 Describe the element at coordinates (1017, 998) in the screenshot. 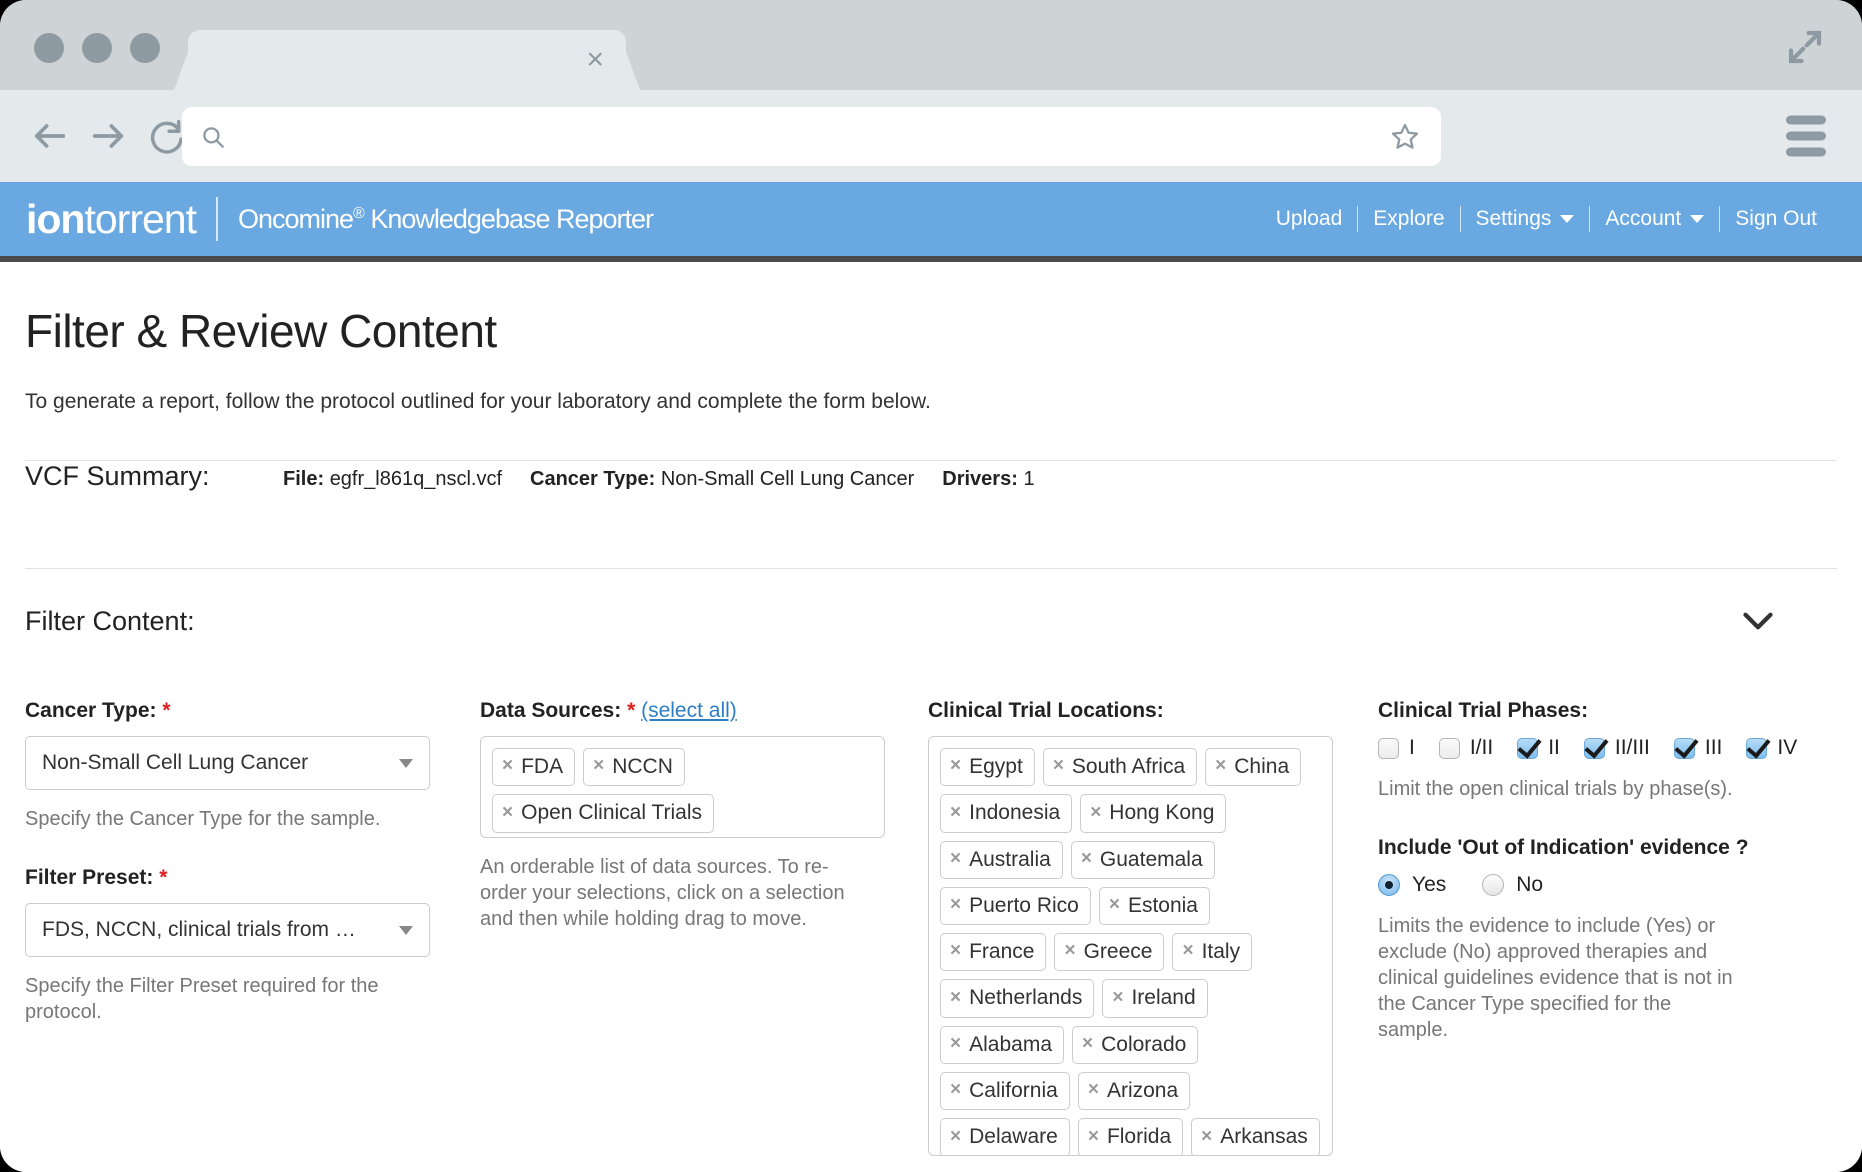

I see `location-tag: × Netherlands` at that location.